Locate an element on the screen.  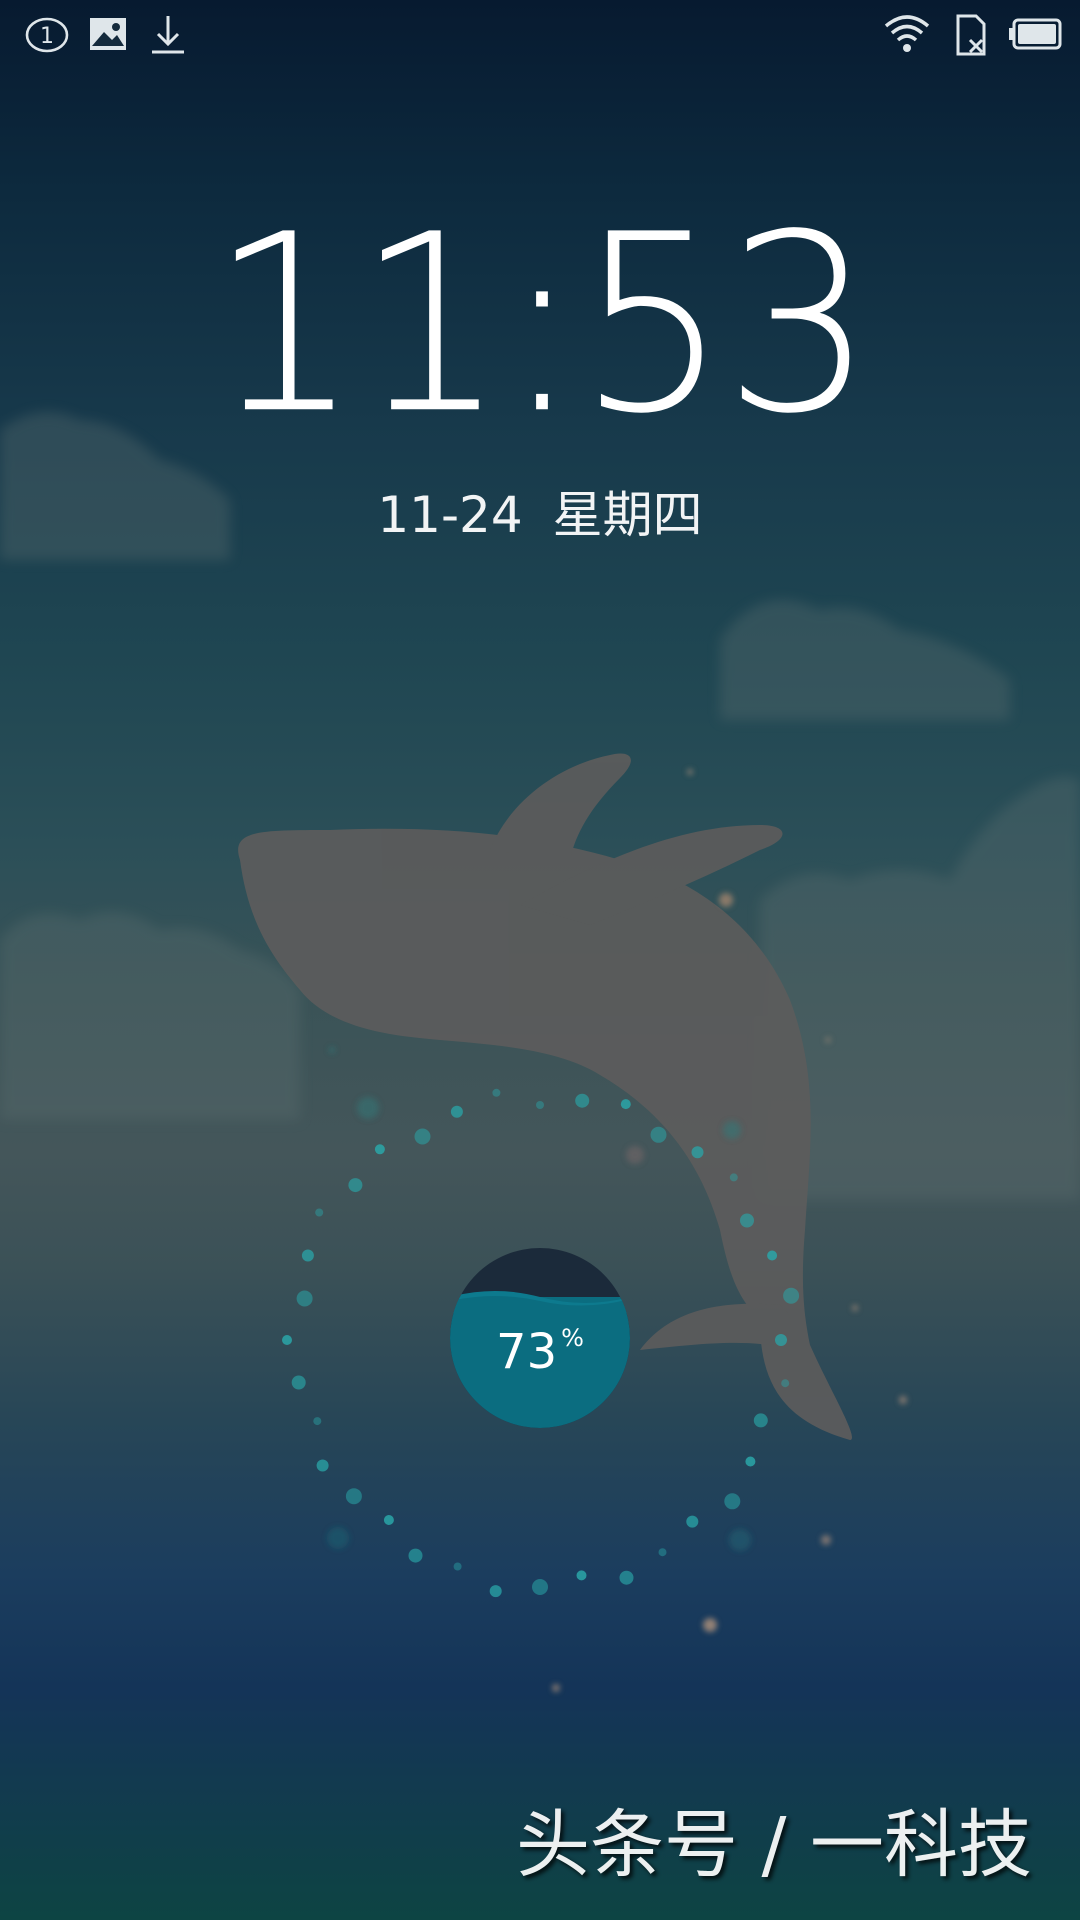
notification-count-icon: 1 is located at coordinates (47, 35).